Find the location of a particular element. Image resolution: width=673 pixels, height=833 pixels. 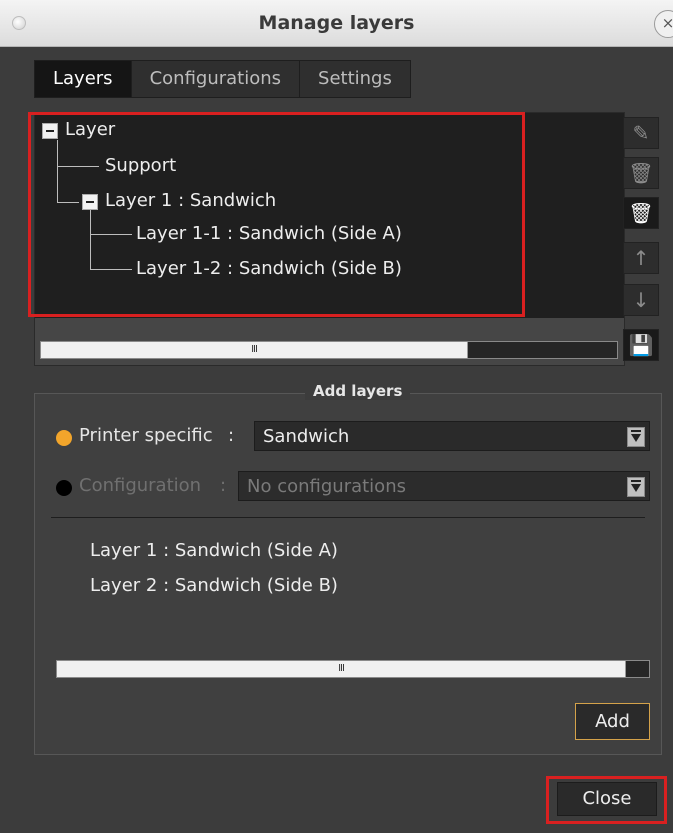

add-button: Add is located at coordinates (612, 721).